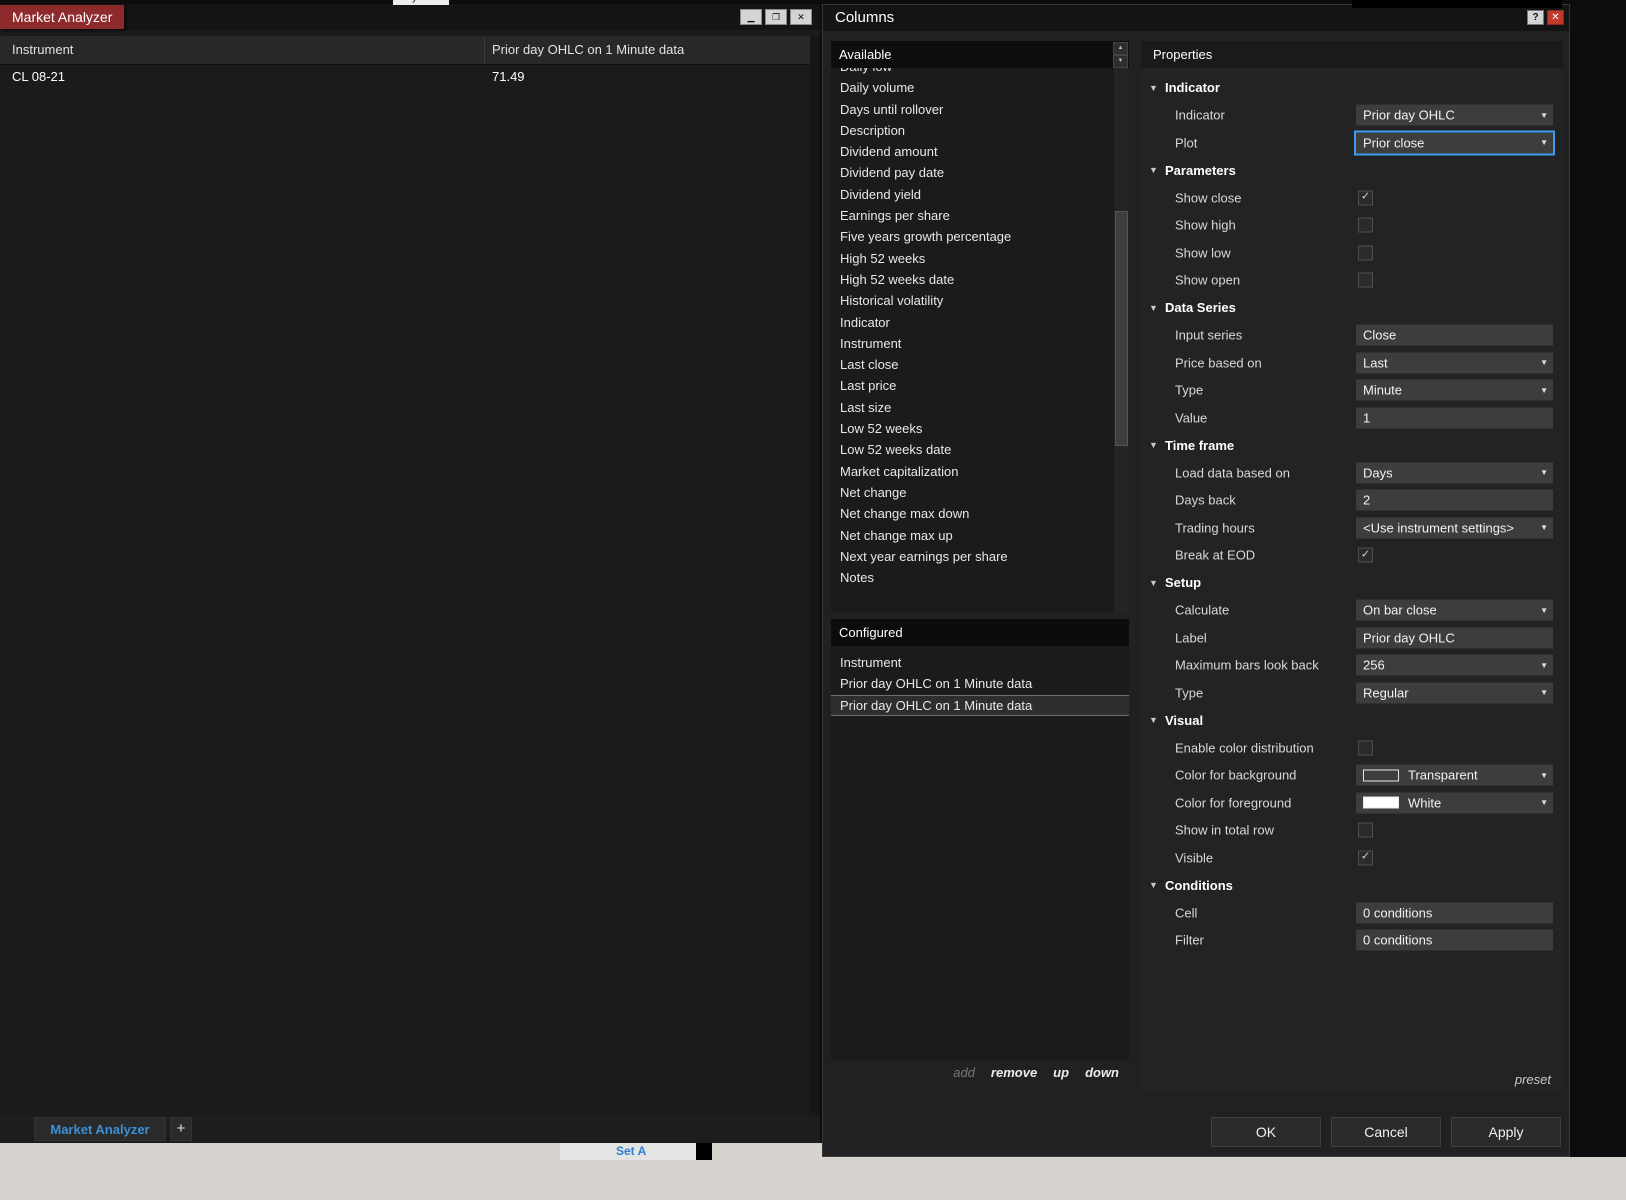 This screenshot has height=1200, width=1626. I want to click on available-scroll-spinner: ▲ ▼, so click(1120, 55).